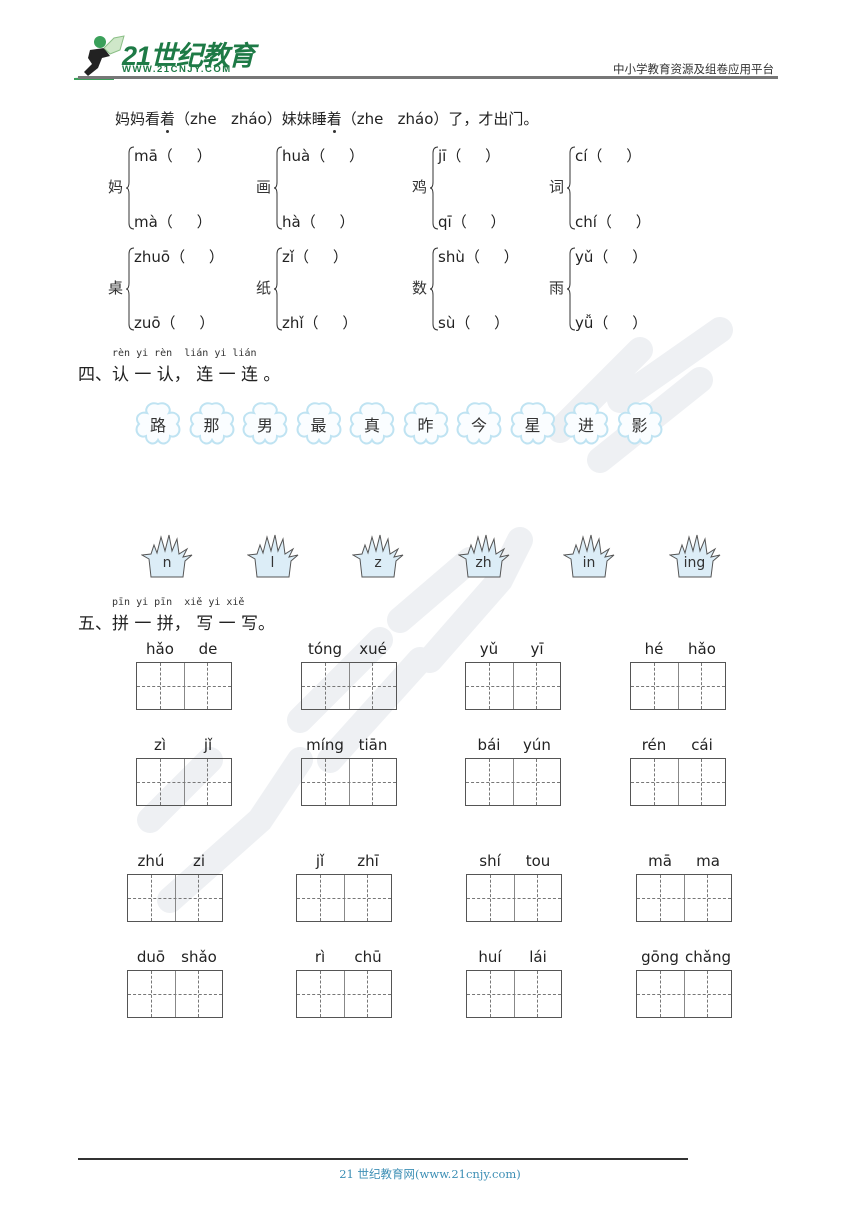 This screenshot has width=860, height=1216. I want to click on flower-card: 星, so click(533, 423).